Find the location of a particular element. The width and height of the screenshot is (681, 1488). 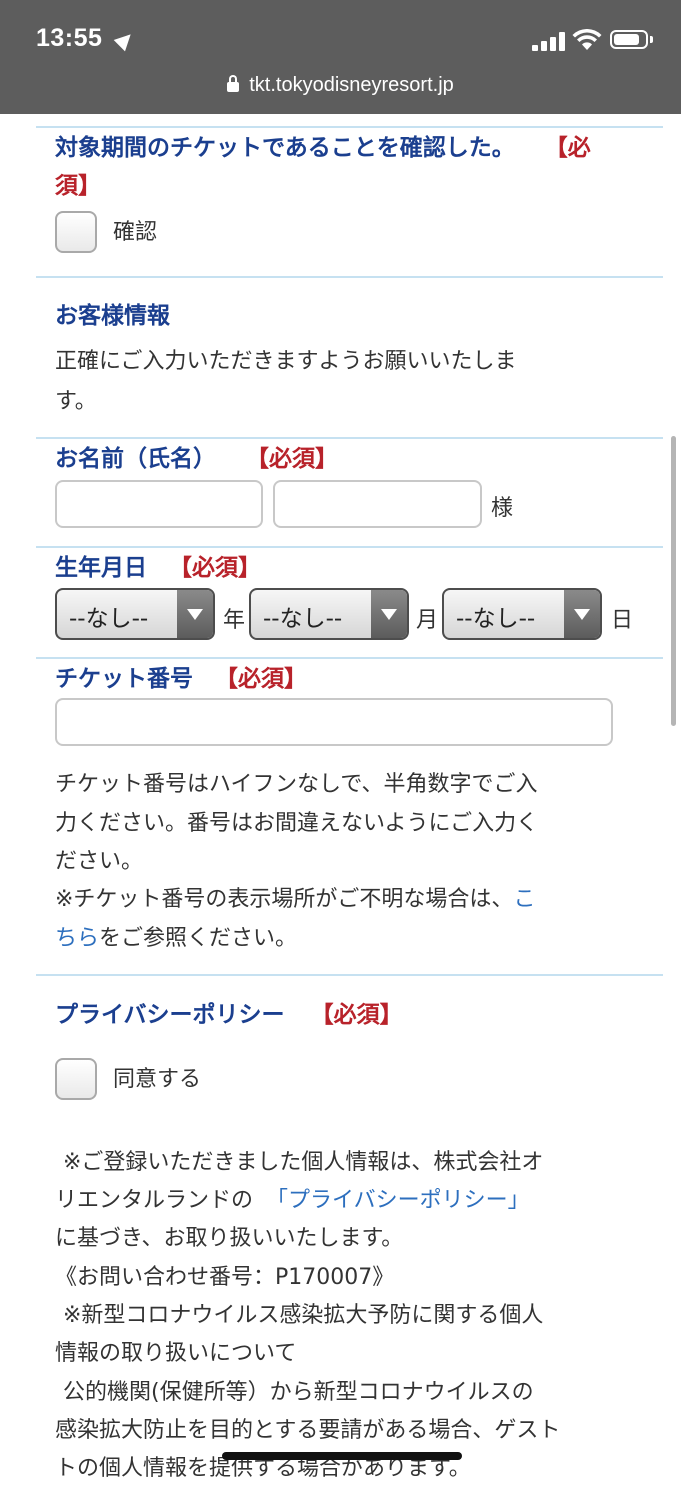

url-bar: tkt.tokyodisneyresort.jp is located at coordinates (340, 85).